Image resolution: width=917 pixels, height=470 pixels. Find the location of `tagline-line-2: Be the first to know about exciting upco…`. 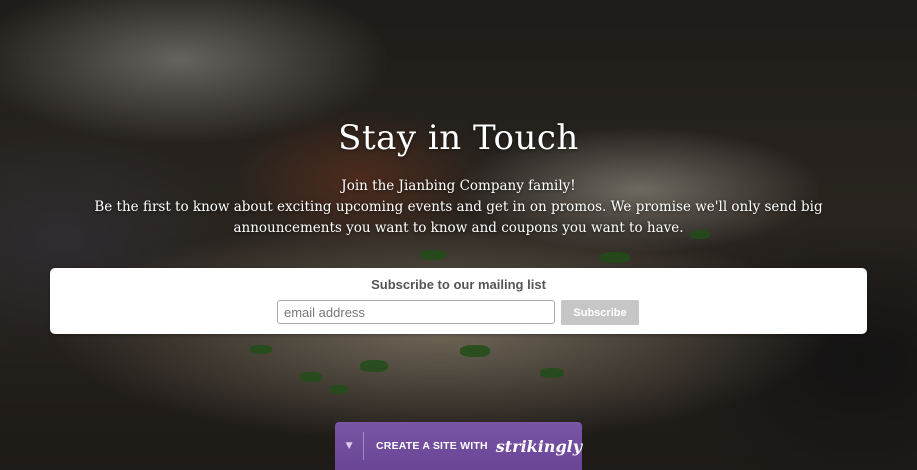

tagline-line-2: Be the first to know about exciting upco… is located at coordinates (458, 217).